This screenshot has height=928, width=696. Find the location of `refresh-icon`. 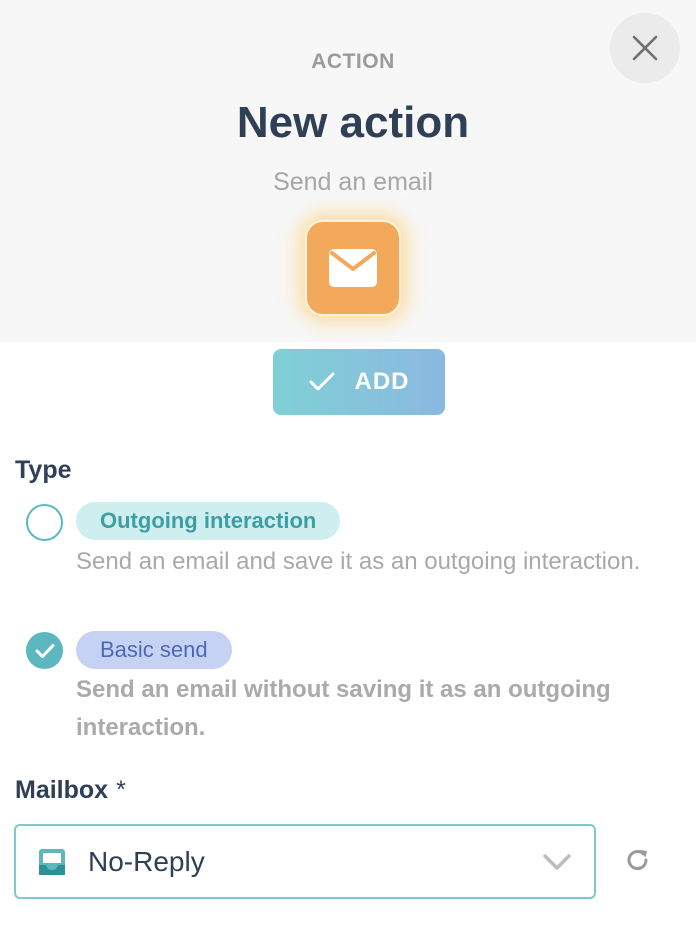

refresh-icon is located at coordinates (638, 860).